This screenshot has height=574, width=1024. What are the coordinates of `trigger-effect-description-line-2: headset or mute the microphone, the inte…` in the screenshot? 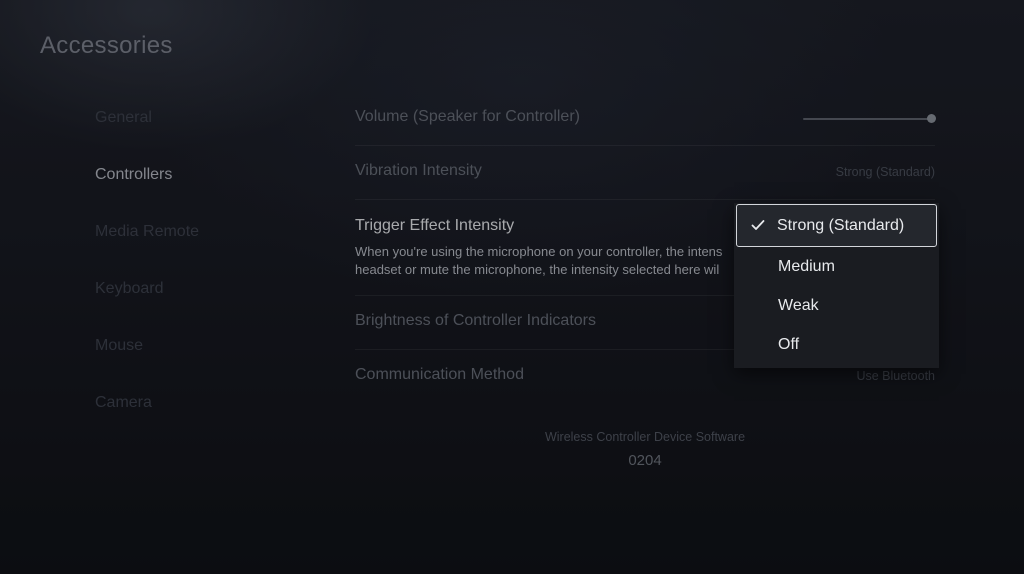 It's located at (537, 269).